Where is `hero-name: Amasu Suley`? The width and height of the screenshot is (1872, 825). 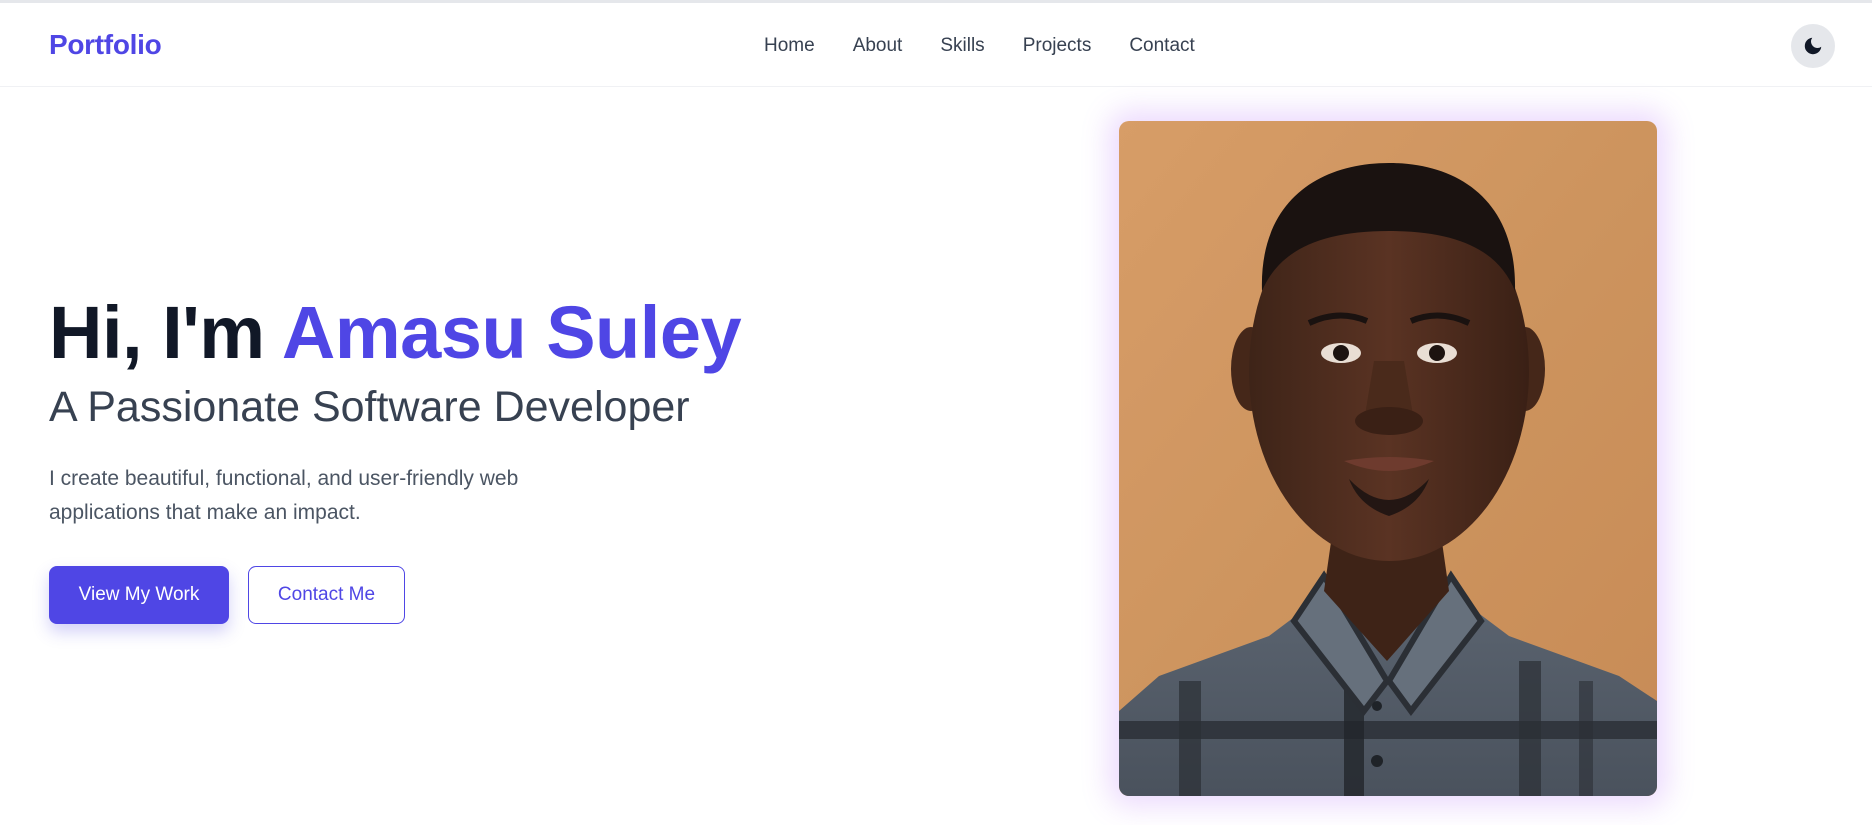 hero-name: Amasu Suley is located at coordinates (511, 332).